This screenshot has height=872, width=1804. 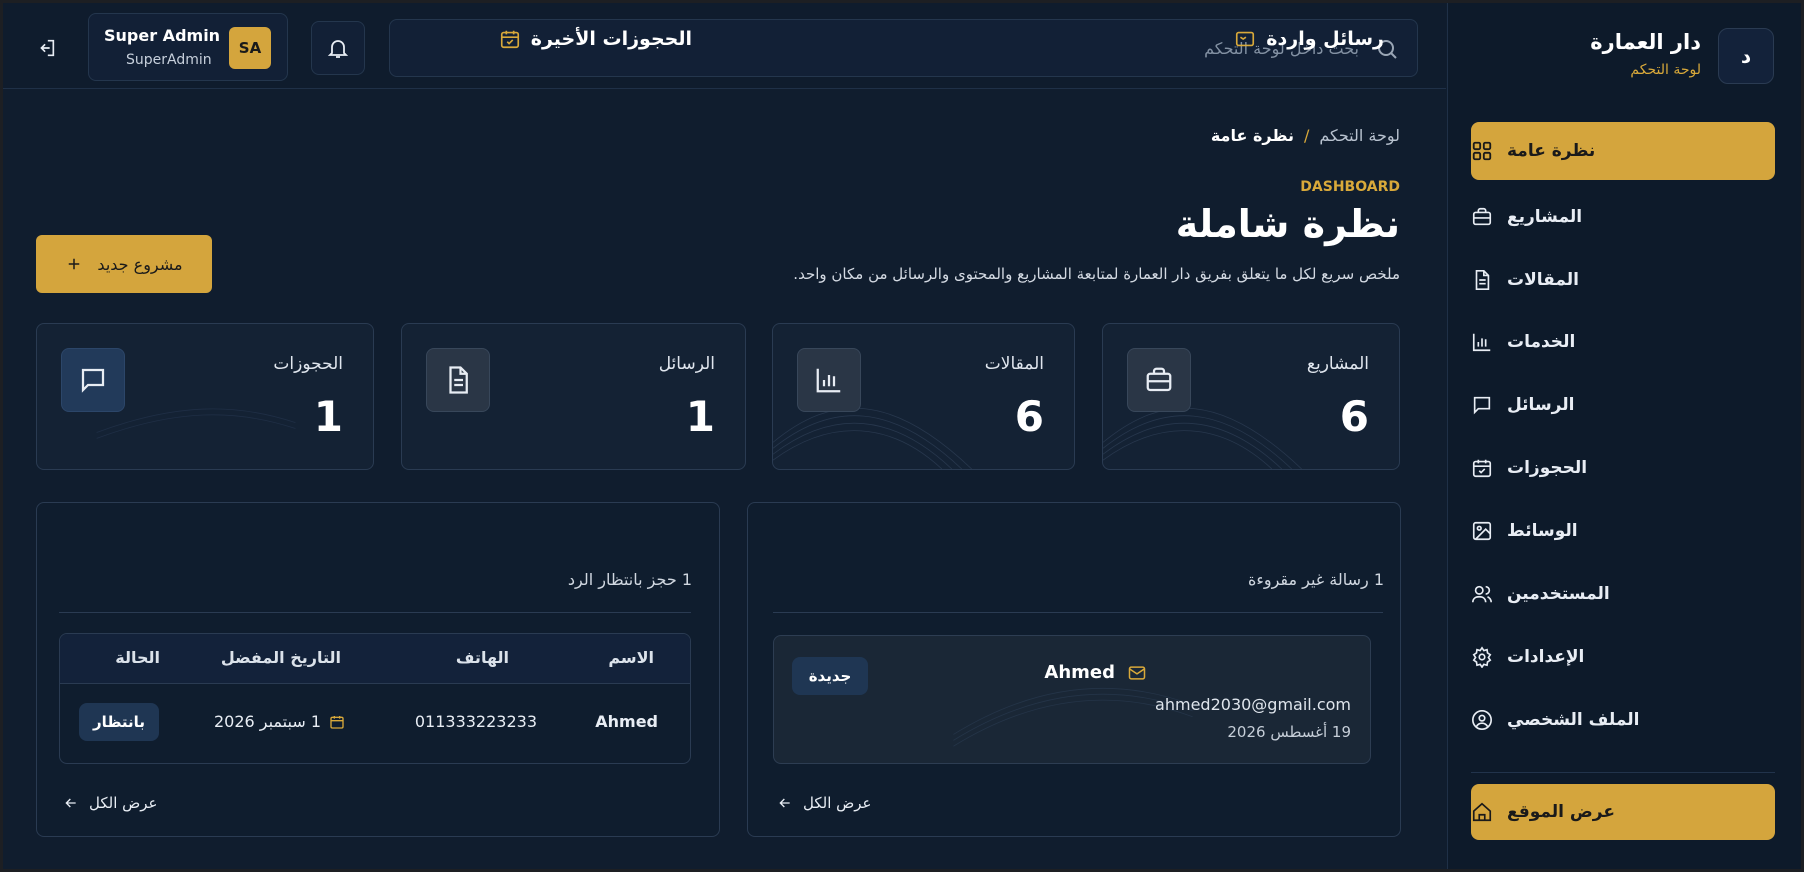 I want to click on sidebar-item-label: المشاريع, so click(x=1545, y=217).